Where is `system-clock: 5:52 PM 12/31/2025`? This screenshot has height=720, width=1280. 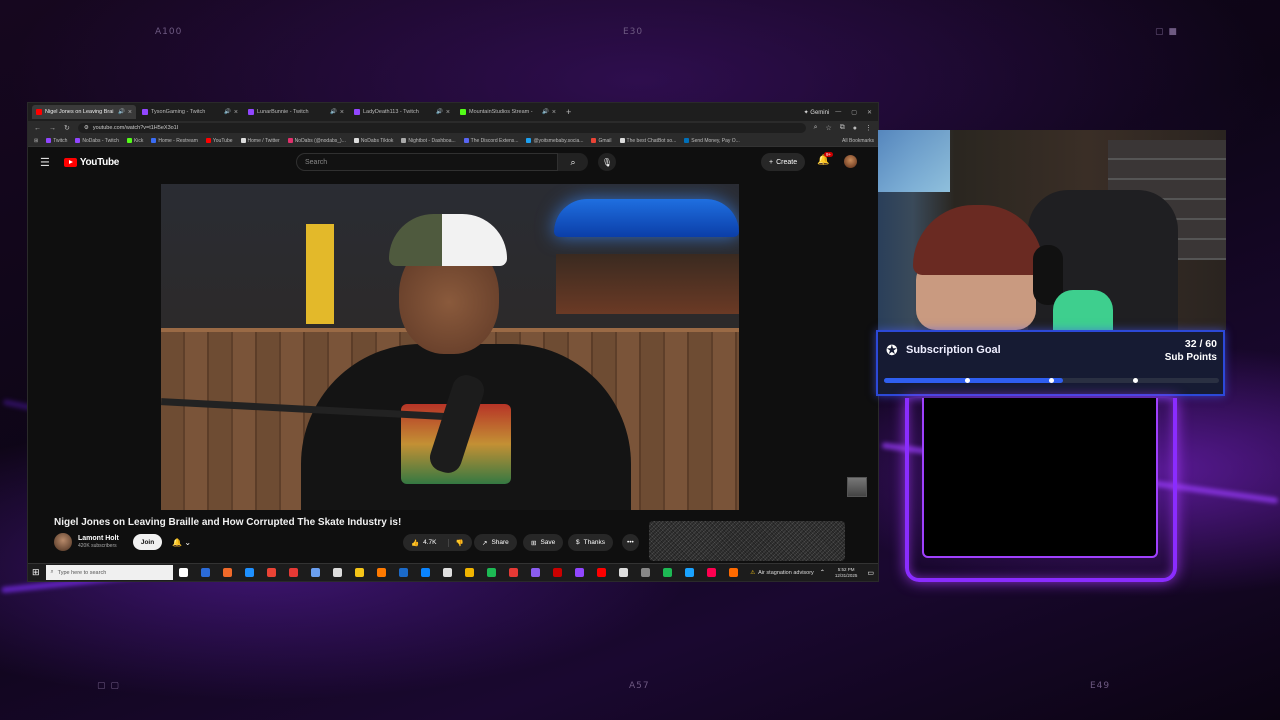
system-clock: 5:52 PM 12/31/2025 is located at coordinates (846, 573).